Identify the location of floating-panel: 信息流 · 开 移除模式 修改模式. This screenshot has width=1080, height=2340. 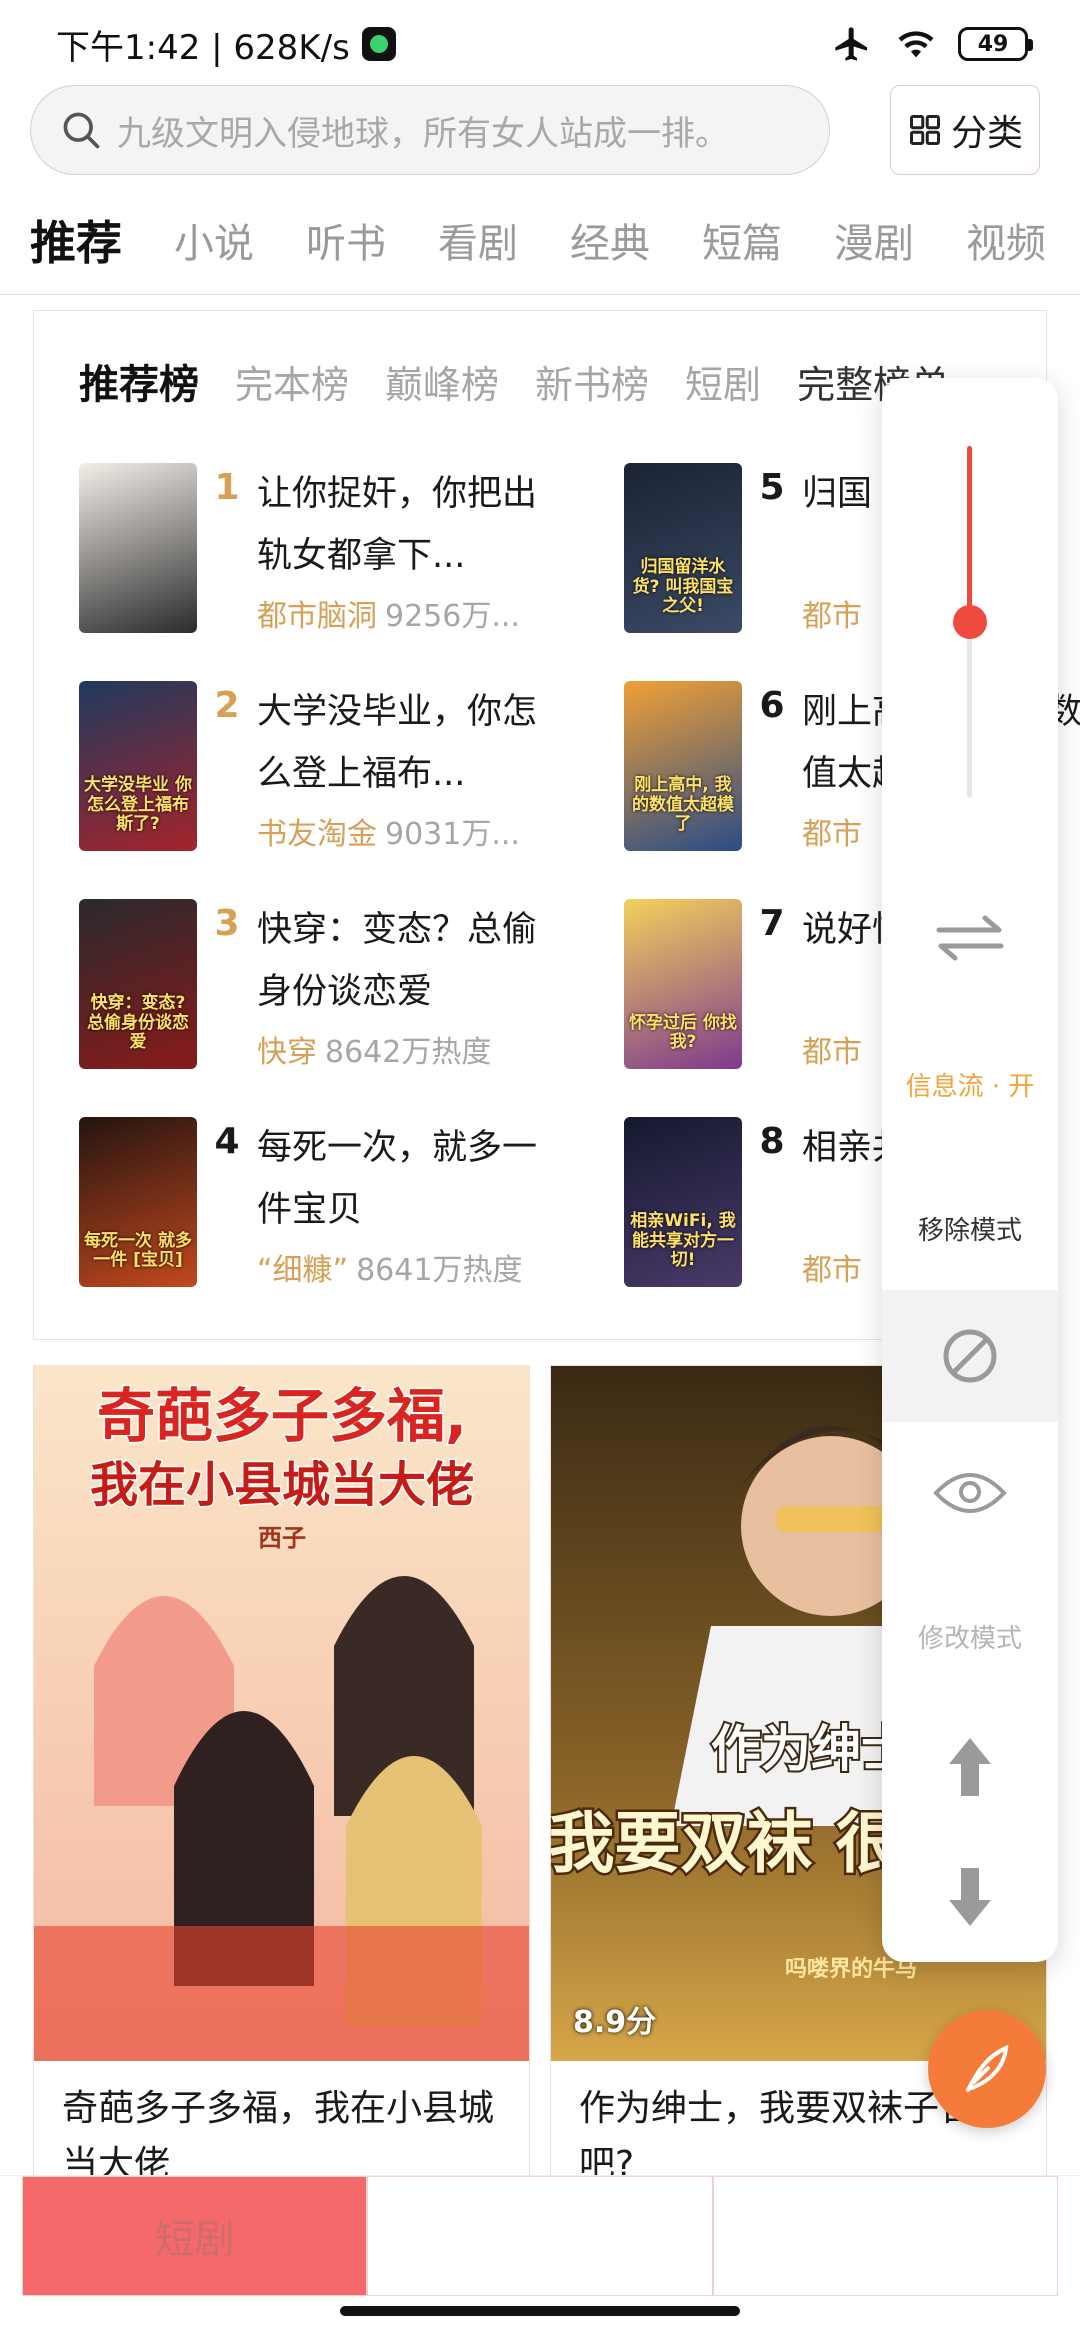
(970, 1170).